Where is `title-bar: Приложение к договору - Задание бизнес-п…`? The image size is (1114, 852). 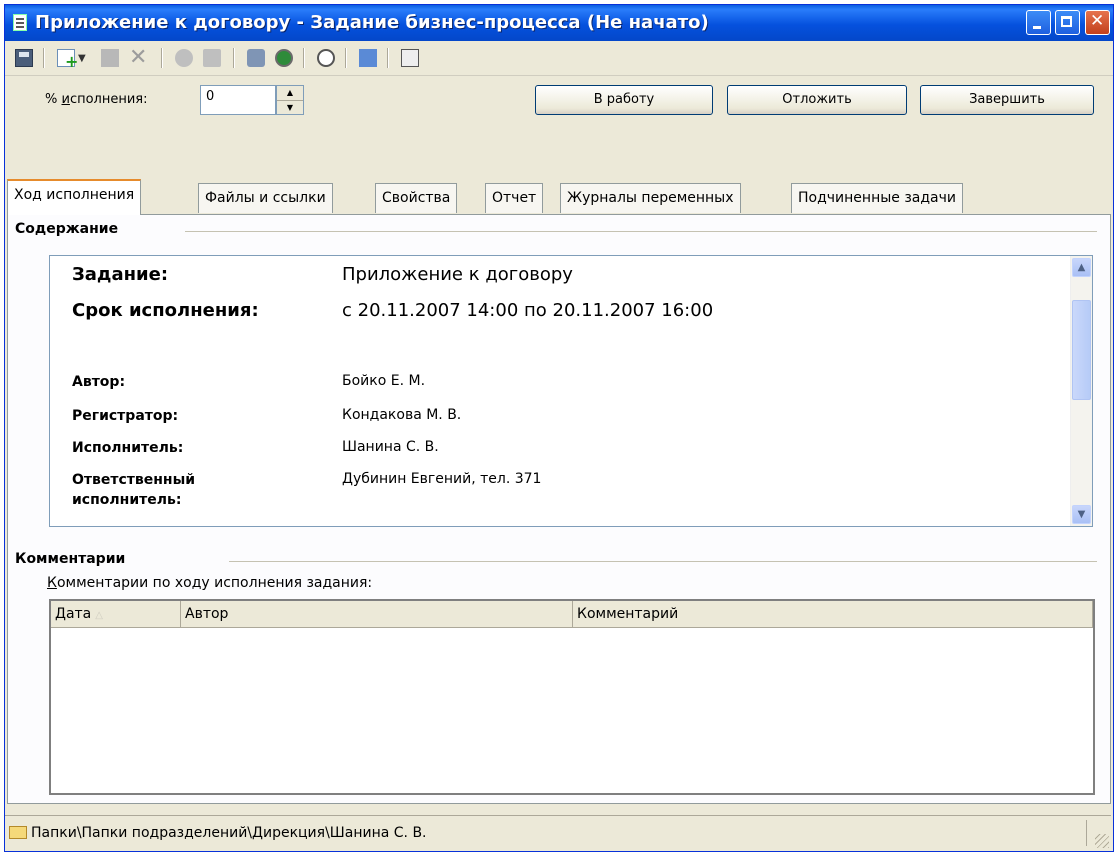
title-bar: Приложение к договору - Задание бизнес-п… is located at coordinates (559, 23).